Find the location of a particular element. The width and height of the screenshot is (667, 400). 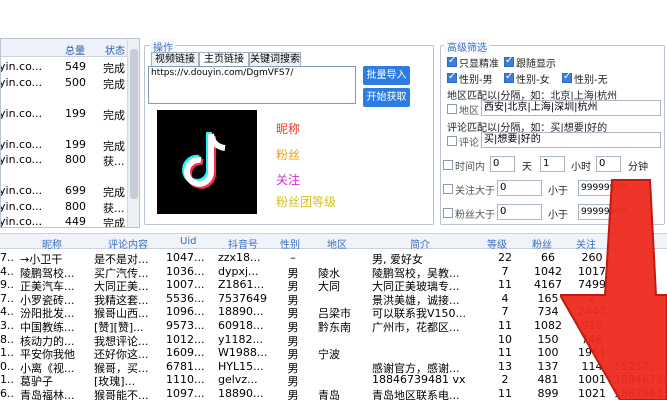

filter-title: 高级筛选 is located at coordinates (467, 46).